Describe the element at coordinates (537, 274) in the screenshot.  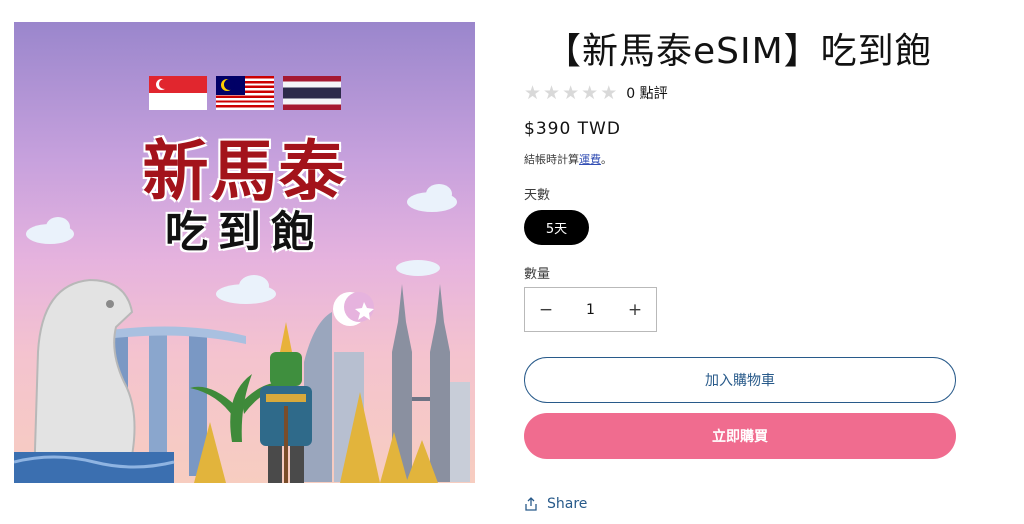
I see `quantity-label: 數量` at that location.